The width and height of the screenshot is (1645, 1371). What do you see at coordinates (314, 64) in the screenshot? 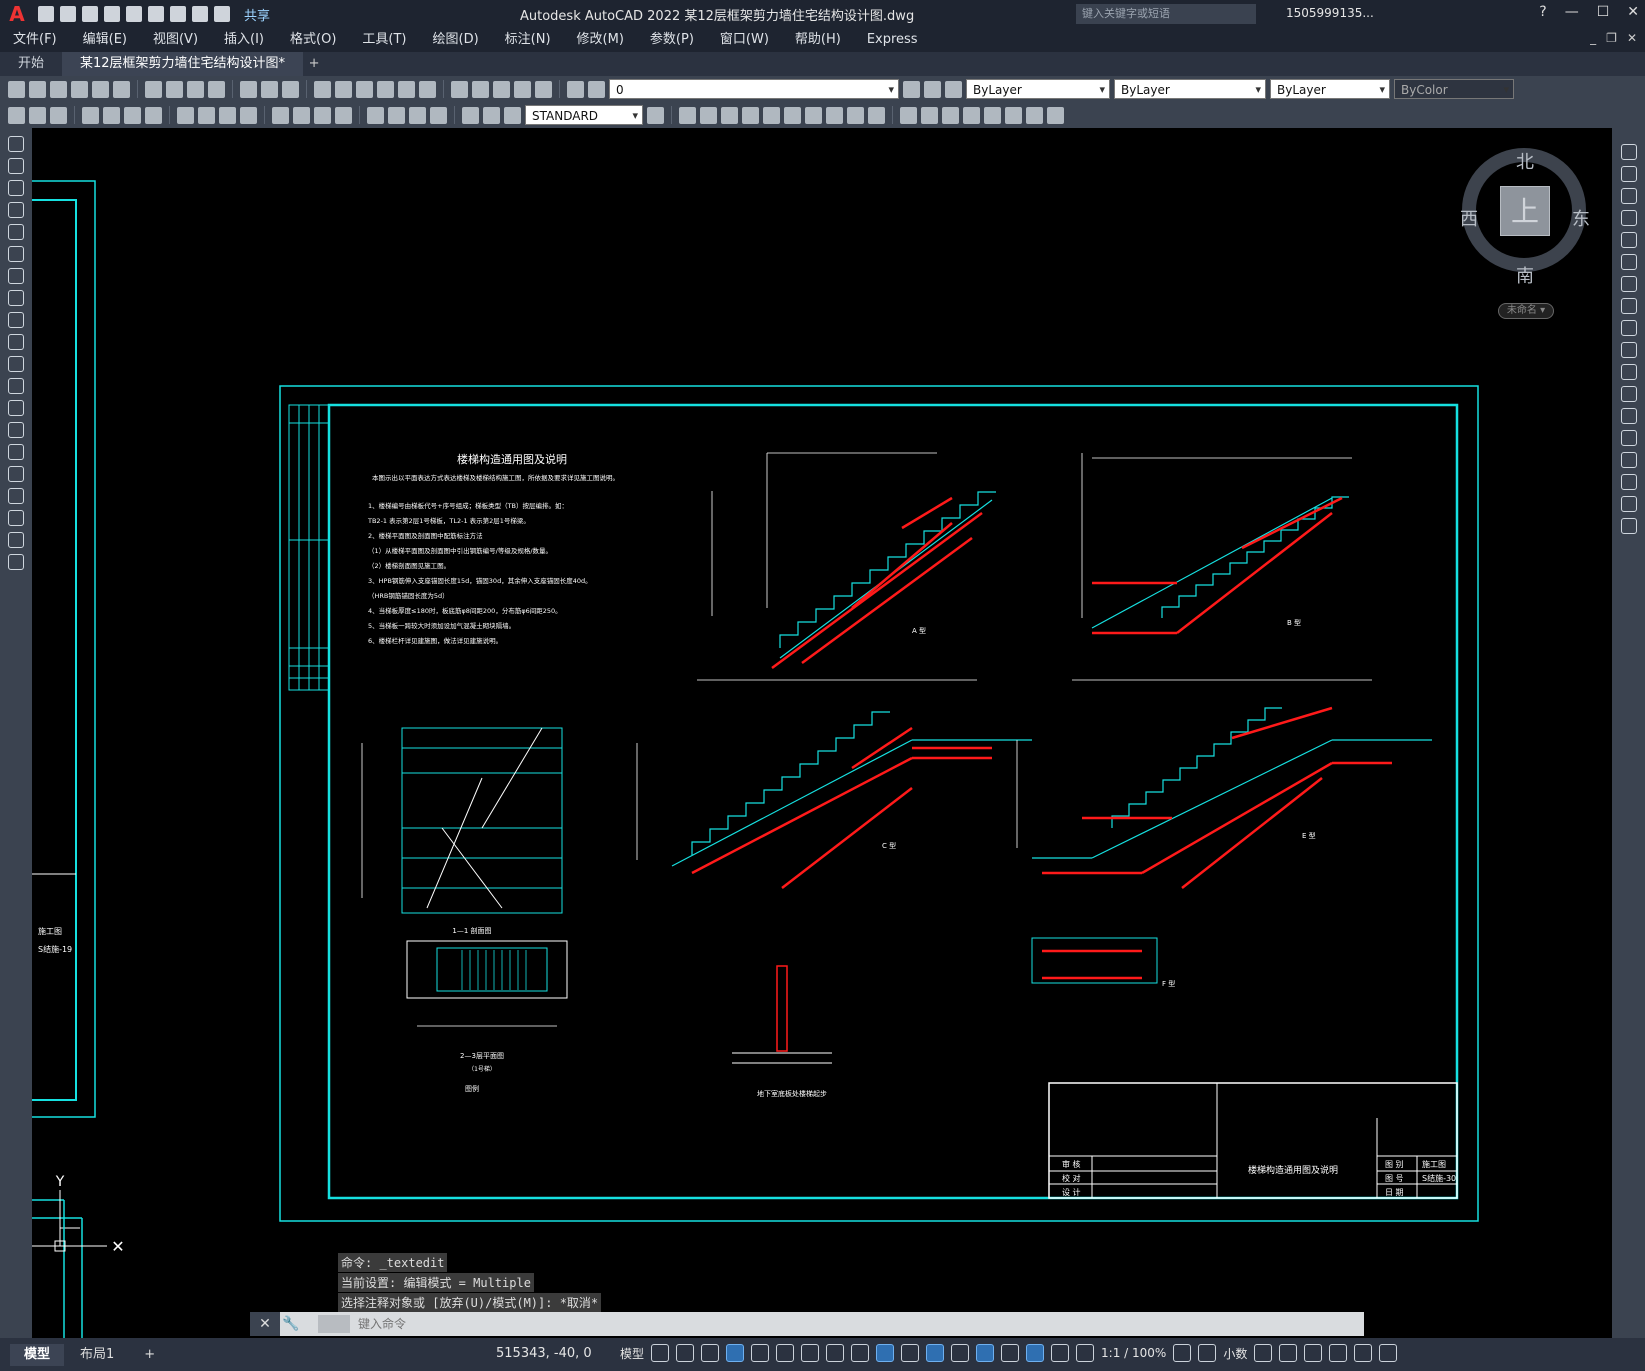
I see `new-tab-button: +` at bounding box center [314, 64].